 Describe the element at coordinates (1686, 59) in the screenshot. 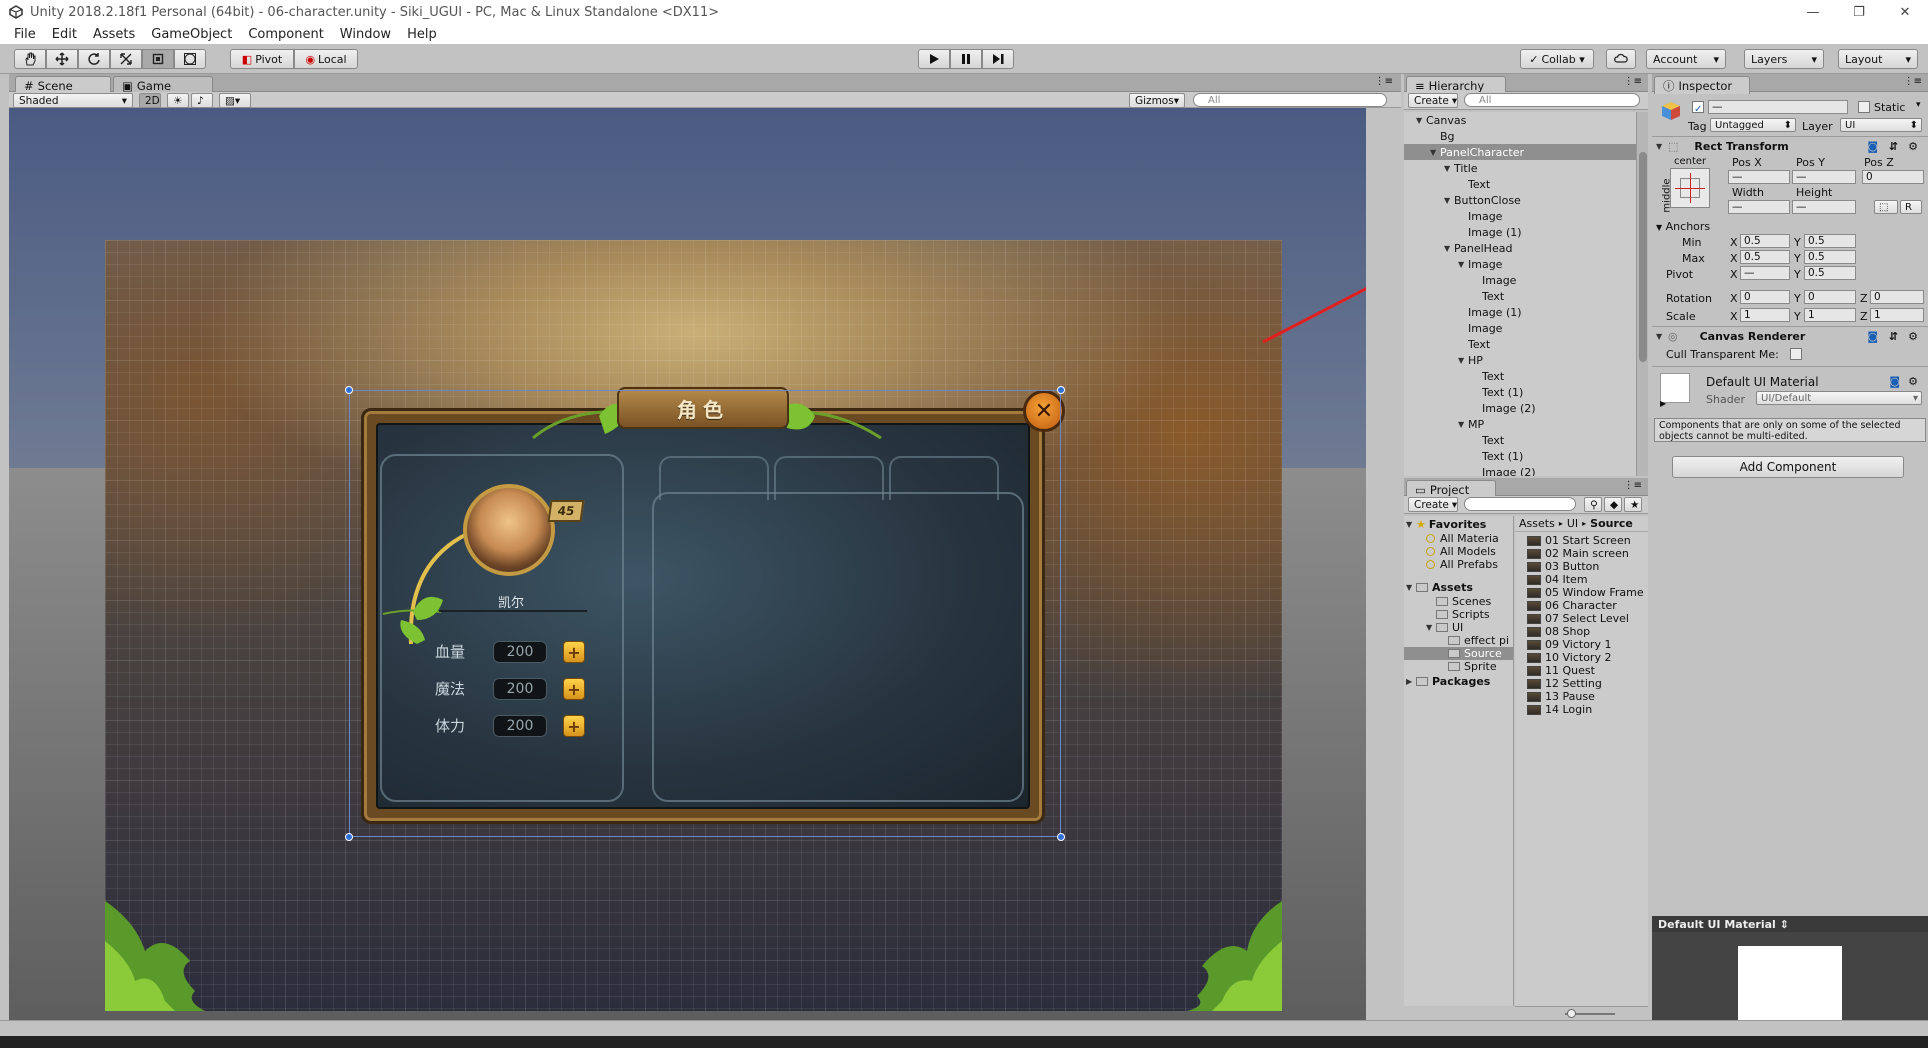

I see `account-dropdown: Account ▾` at that location.